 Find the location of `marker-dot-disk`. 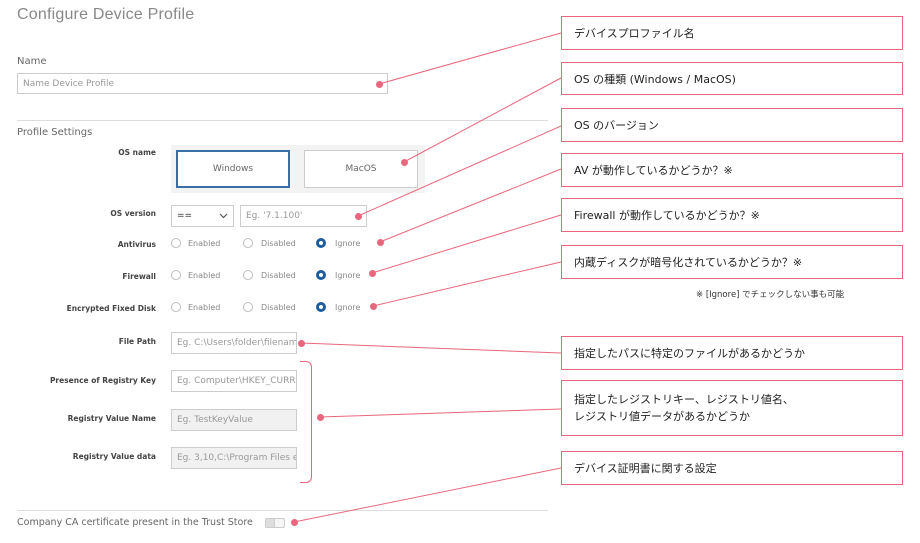

marker-dot-disk is located at coordinates (373, 306).